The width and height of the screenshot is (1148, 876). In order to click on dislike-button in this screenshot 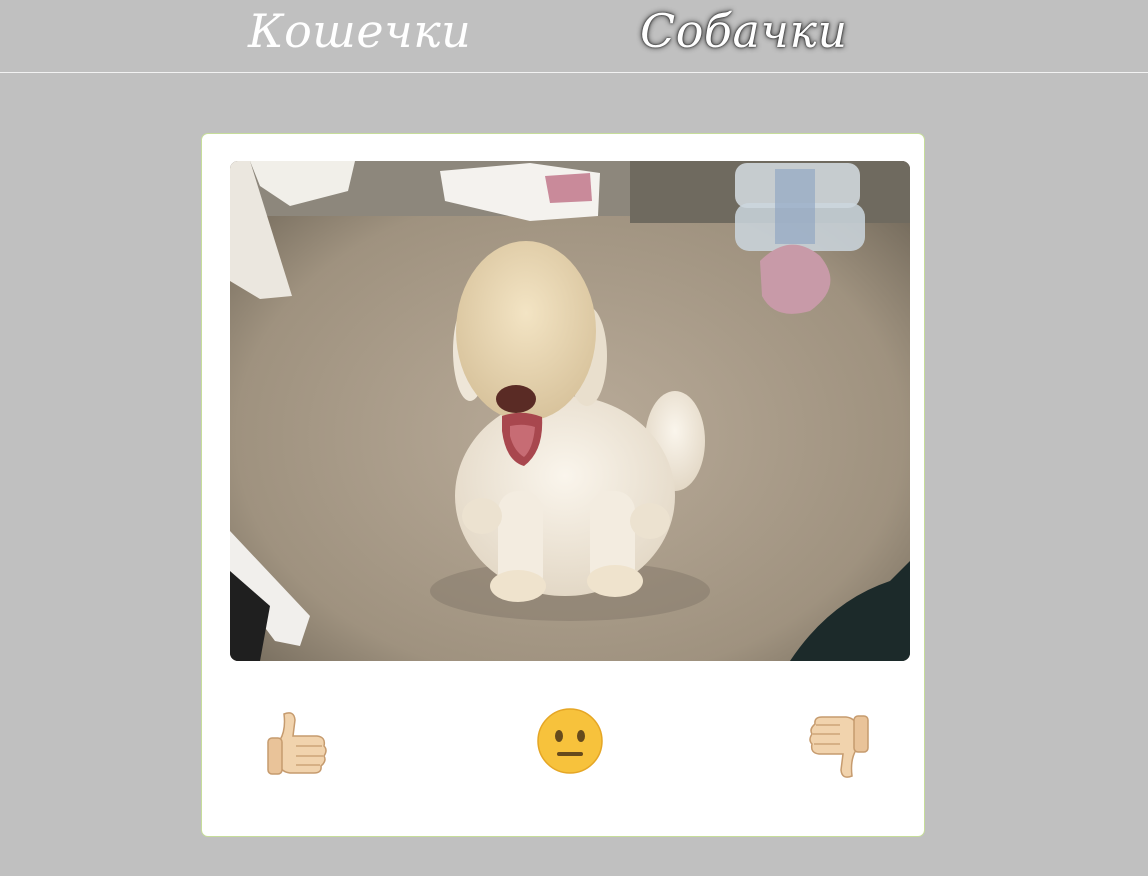, I will do `click(839, 749)`.